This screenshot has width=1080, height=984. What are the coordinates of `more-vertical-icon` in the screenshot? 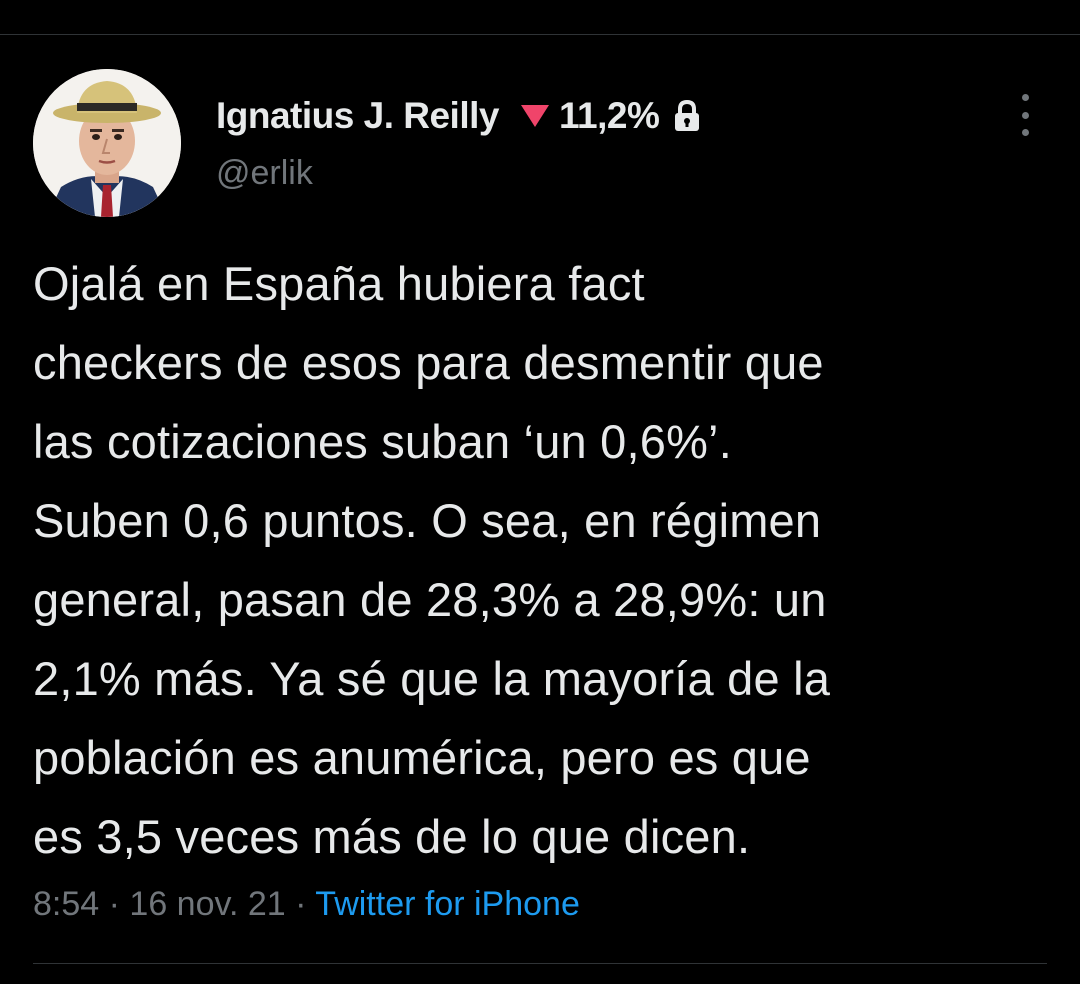 It's located at (1025, 115).